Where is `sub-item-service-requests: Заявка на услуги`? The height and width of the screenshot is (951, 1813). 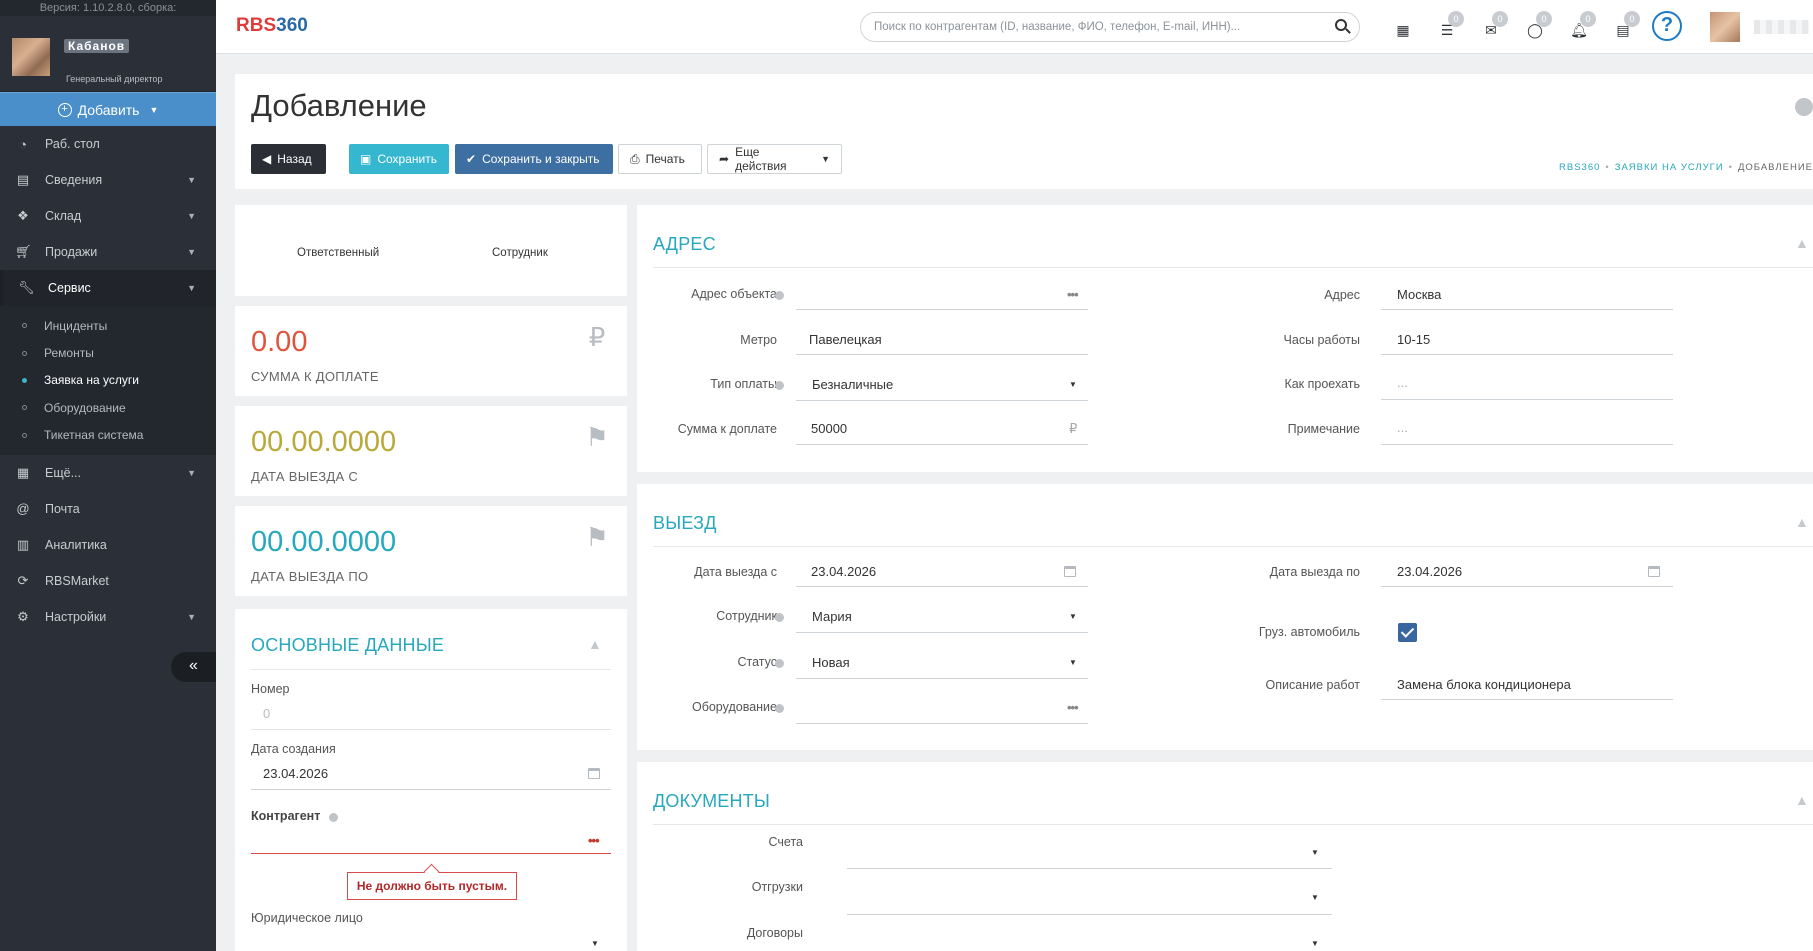 sub-item-service-requests: Заявка на услуги is located at coordinates (108, 380).